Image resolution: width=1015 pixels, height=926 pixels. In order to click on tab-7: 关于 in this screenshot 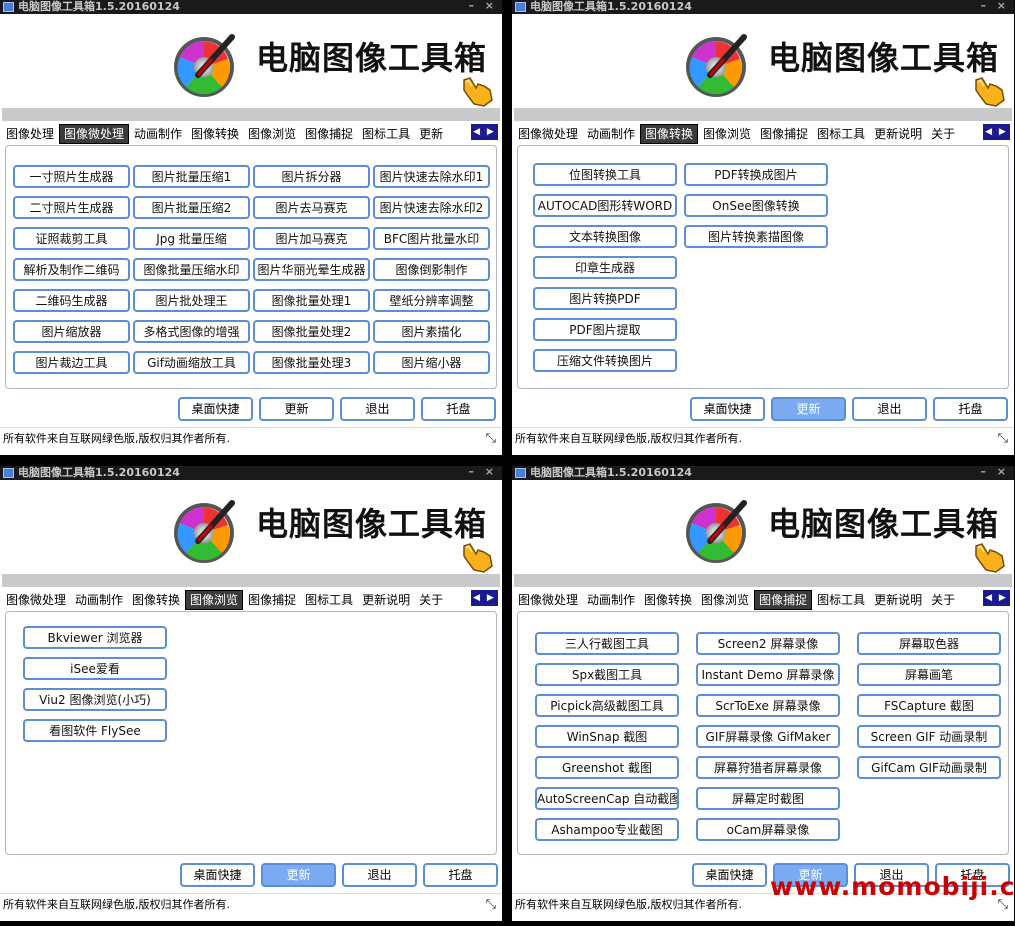, I will do `click(943, 600)`.